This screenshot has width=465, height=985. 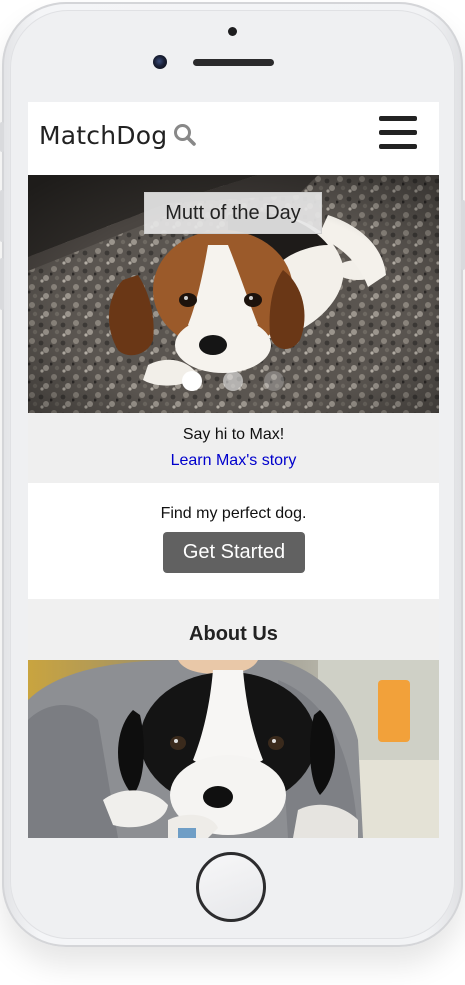 What do you see at coordinates (233, 513) in the screenshot?
I see `find-dog-prompt: Find my perfect dog.` at bounding box center [233, 513].